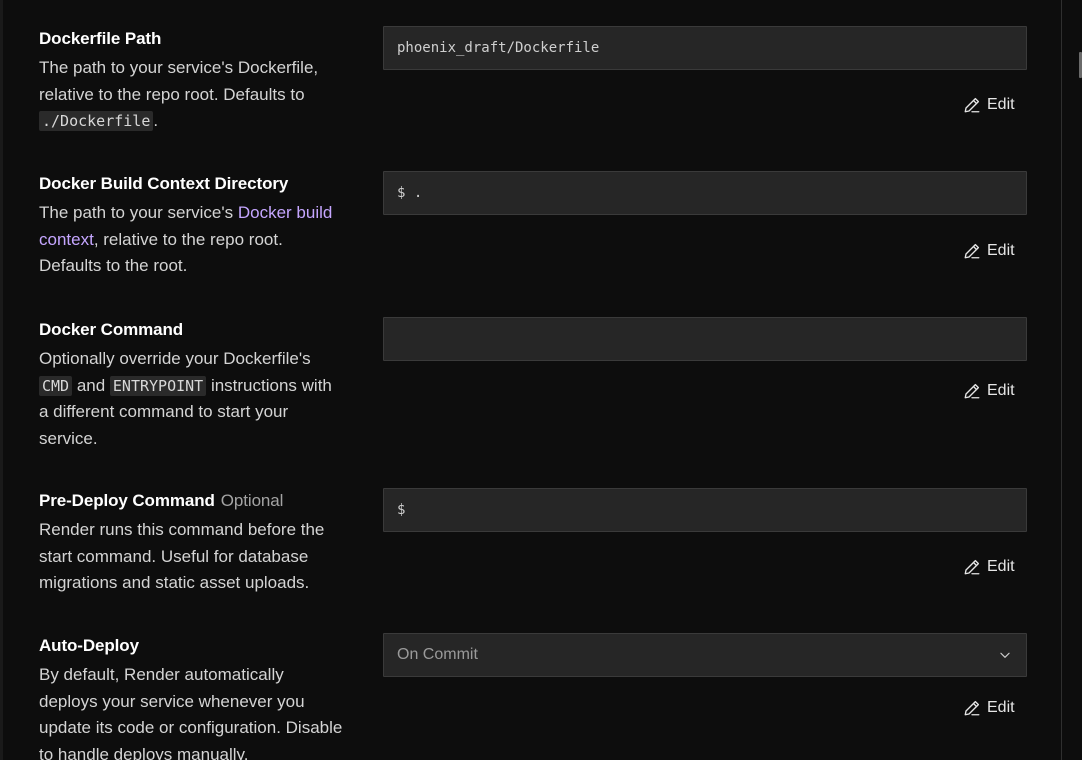 The width and height of the screenshot is (1082, 760). What do you see at coordinates (89, 645) in the screenshot?
I see `auto-deploy-title: Auto-Deploy` at bounding box center [89, 645].